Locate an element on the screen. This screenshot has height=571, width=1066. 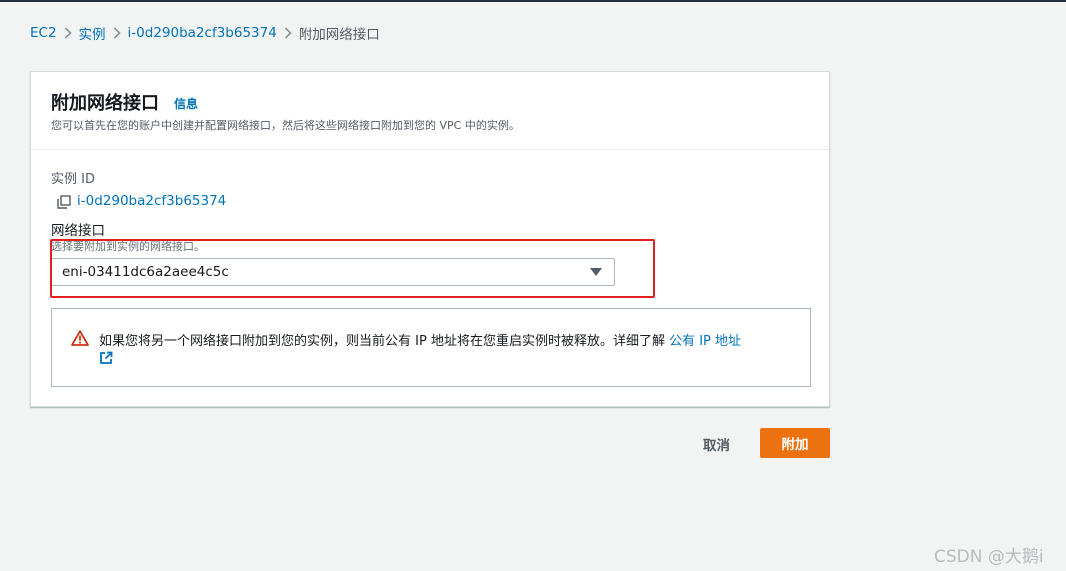
instance-id-label: 实例 ID is located at coordinates (73, 179).